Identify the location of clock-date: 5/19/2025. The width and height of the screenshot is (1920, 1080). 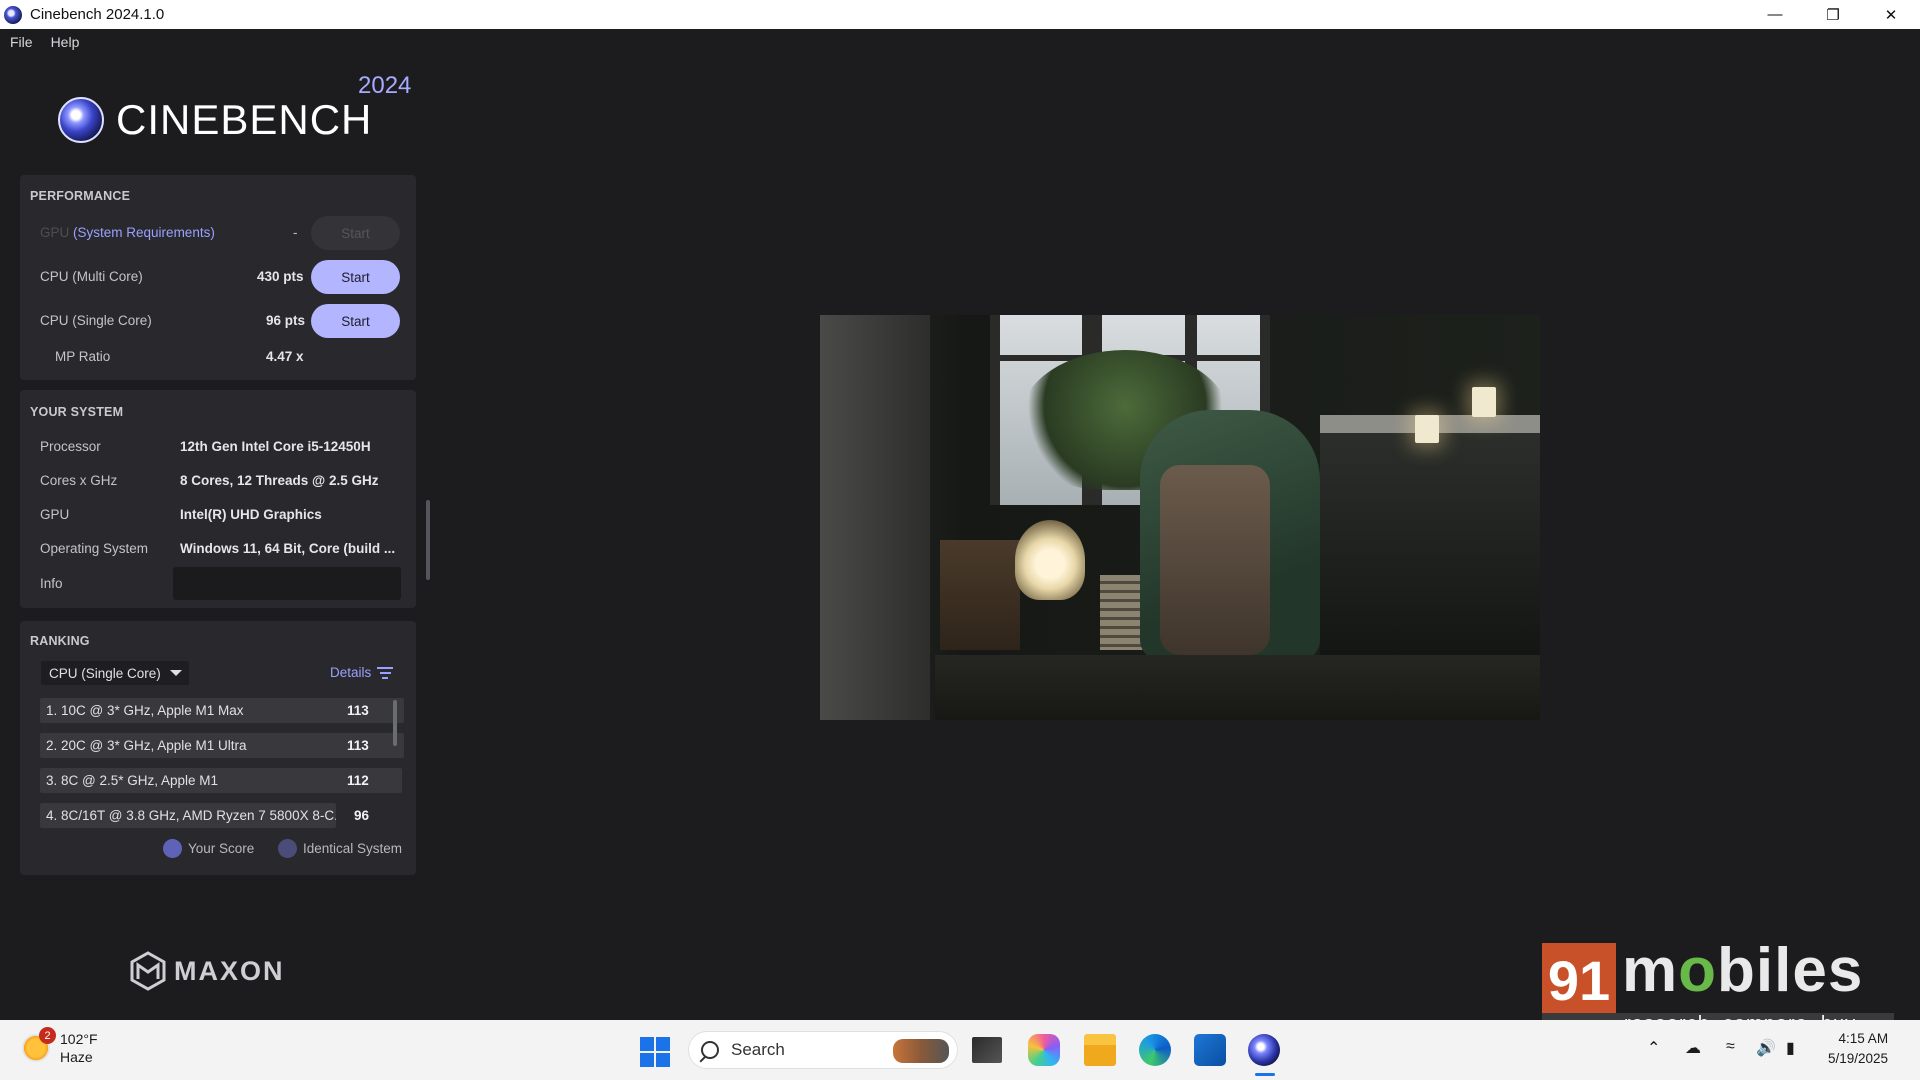
(1858, 1058).